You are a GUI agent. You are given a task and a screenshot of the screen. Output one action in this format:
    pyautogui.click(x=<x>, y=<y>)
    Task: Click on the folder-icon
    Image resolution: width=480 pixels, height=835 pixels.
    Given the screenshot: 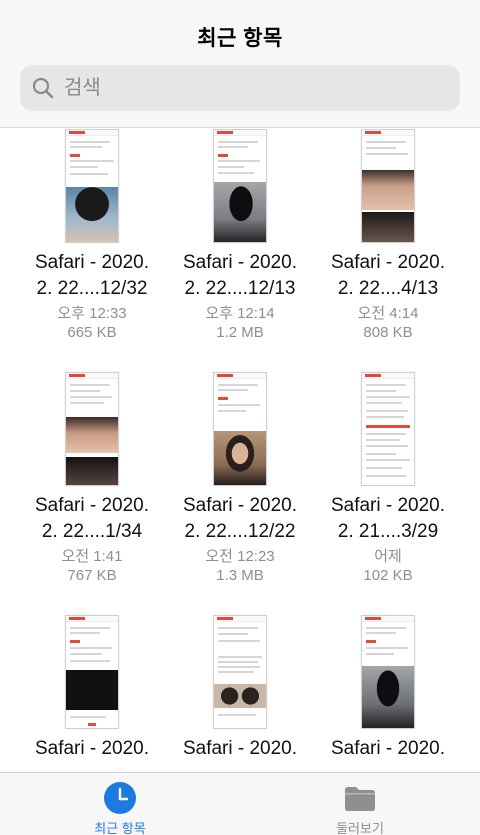 What is the action you would take?
    pyautogui.click(x=360, y=799)
    